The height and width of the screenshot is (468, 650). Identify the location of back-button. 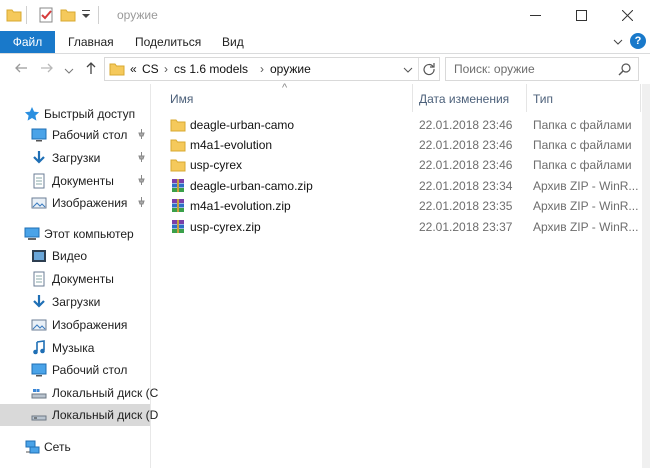
(21, 69).